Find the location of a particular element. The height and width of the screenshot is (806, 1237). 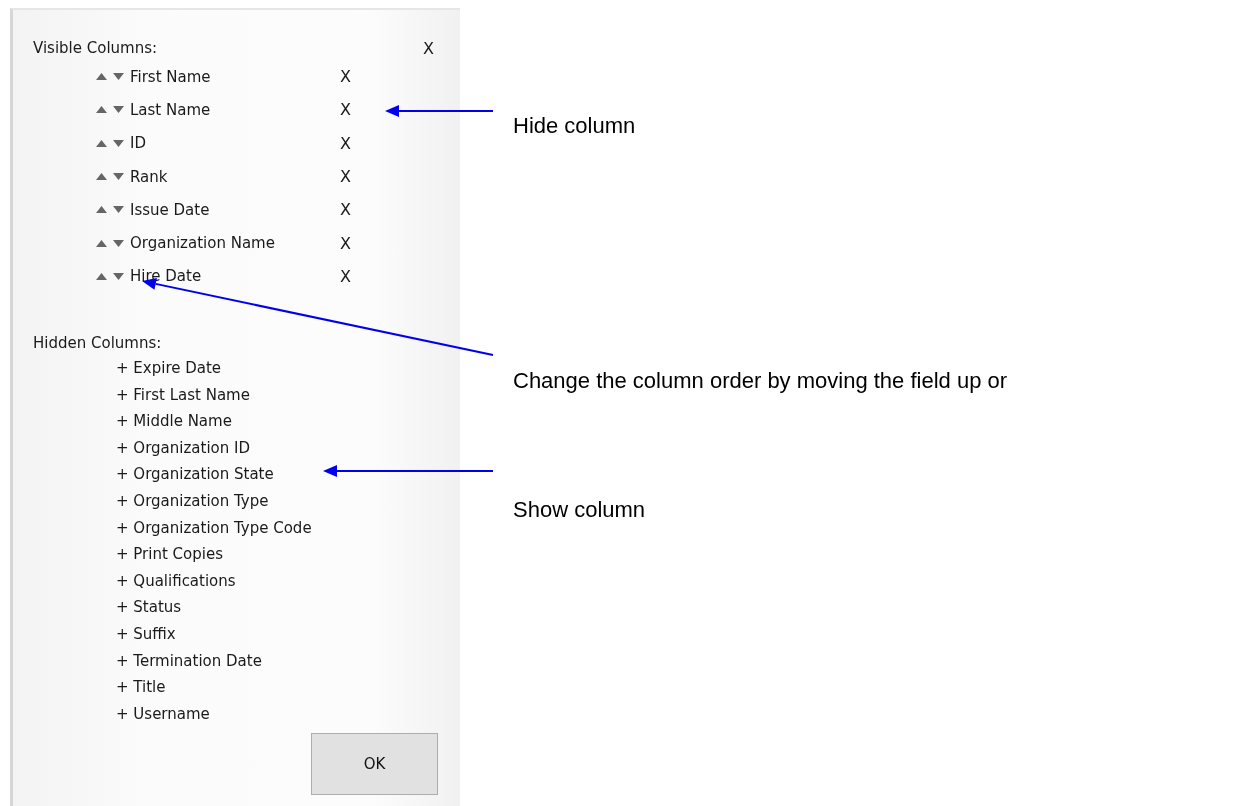

show-column-link: + Suffix is located at coordinates (146, 634).